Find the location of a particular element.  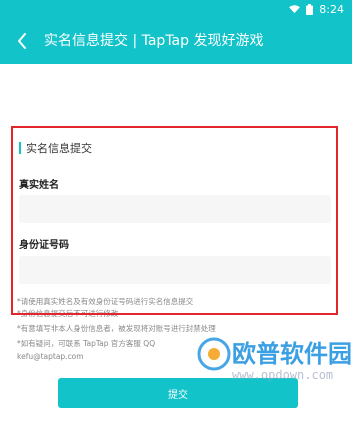

status-time: 8:24 is located at coordinates (331, 9).